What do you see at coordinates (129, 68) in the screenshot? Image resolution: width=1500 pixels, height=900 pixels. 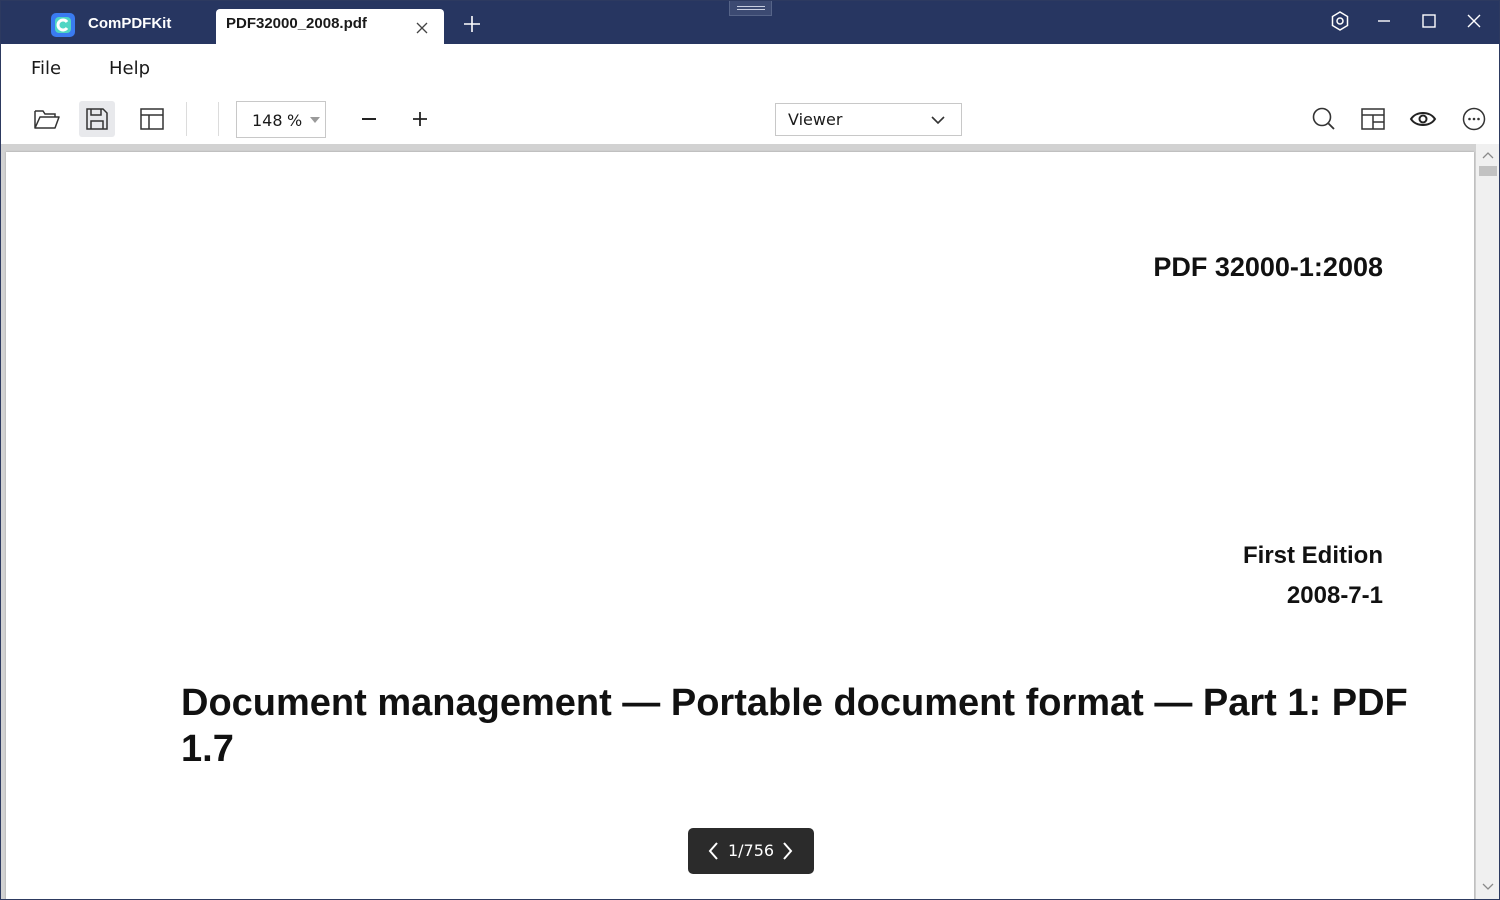 I see `menu-help: Help` at bounding box center [129, 68].